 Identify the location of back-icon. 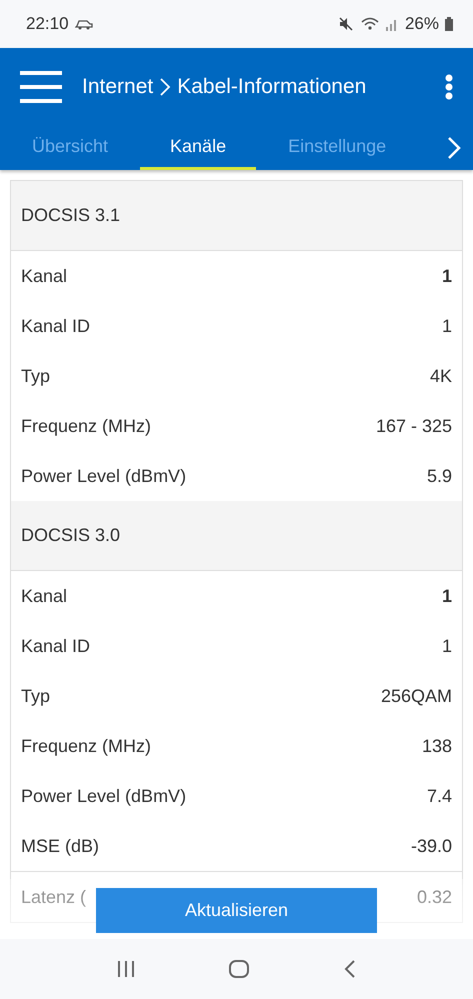
(350, 969).